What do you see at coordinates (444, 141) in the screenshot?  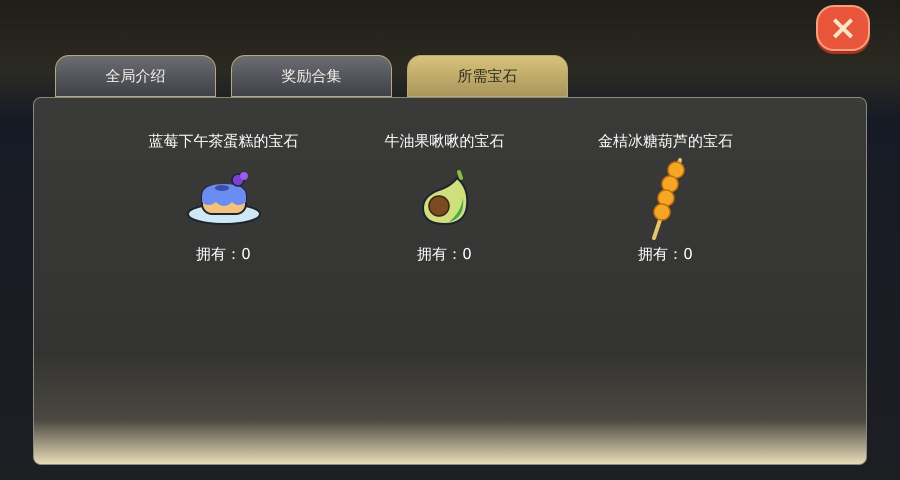 I see `gem-name: 牛油果啾啾的宝石` at bounding box center [444, 141].